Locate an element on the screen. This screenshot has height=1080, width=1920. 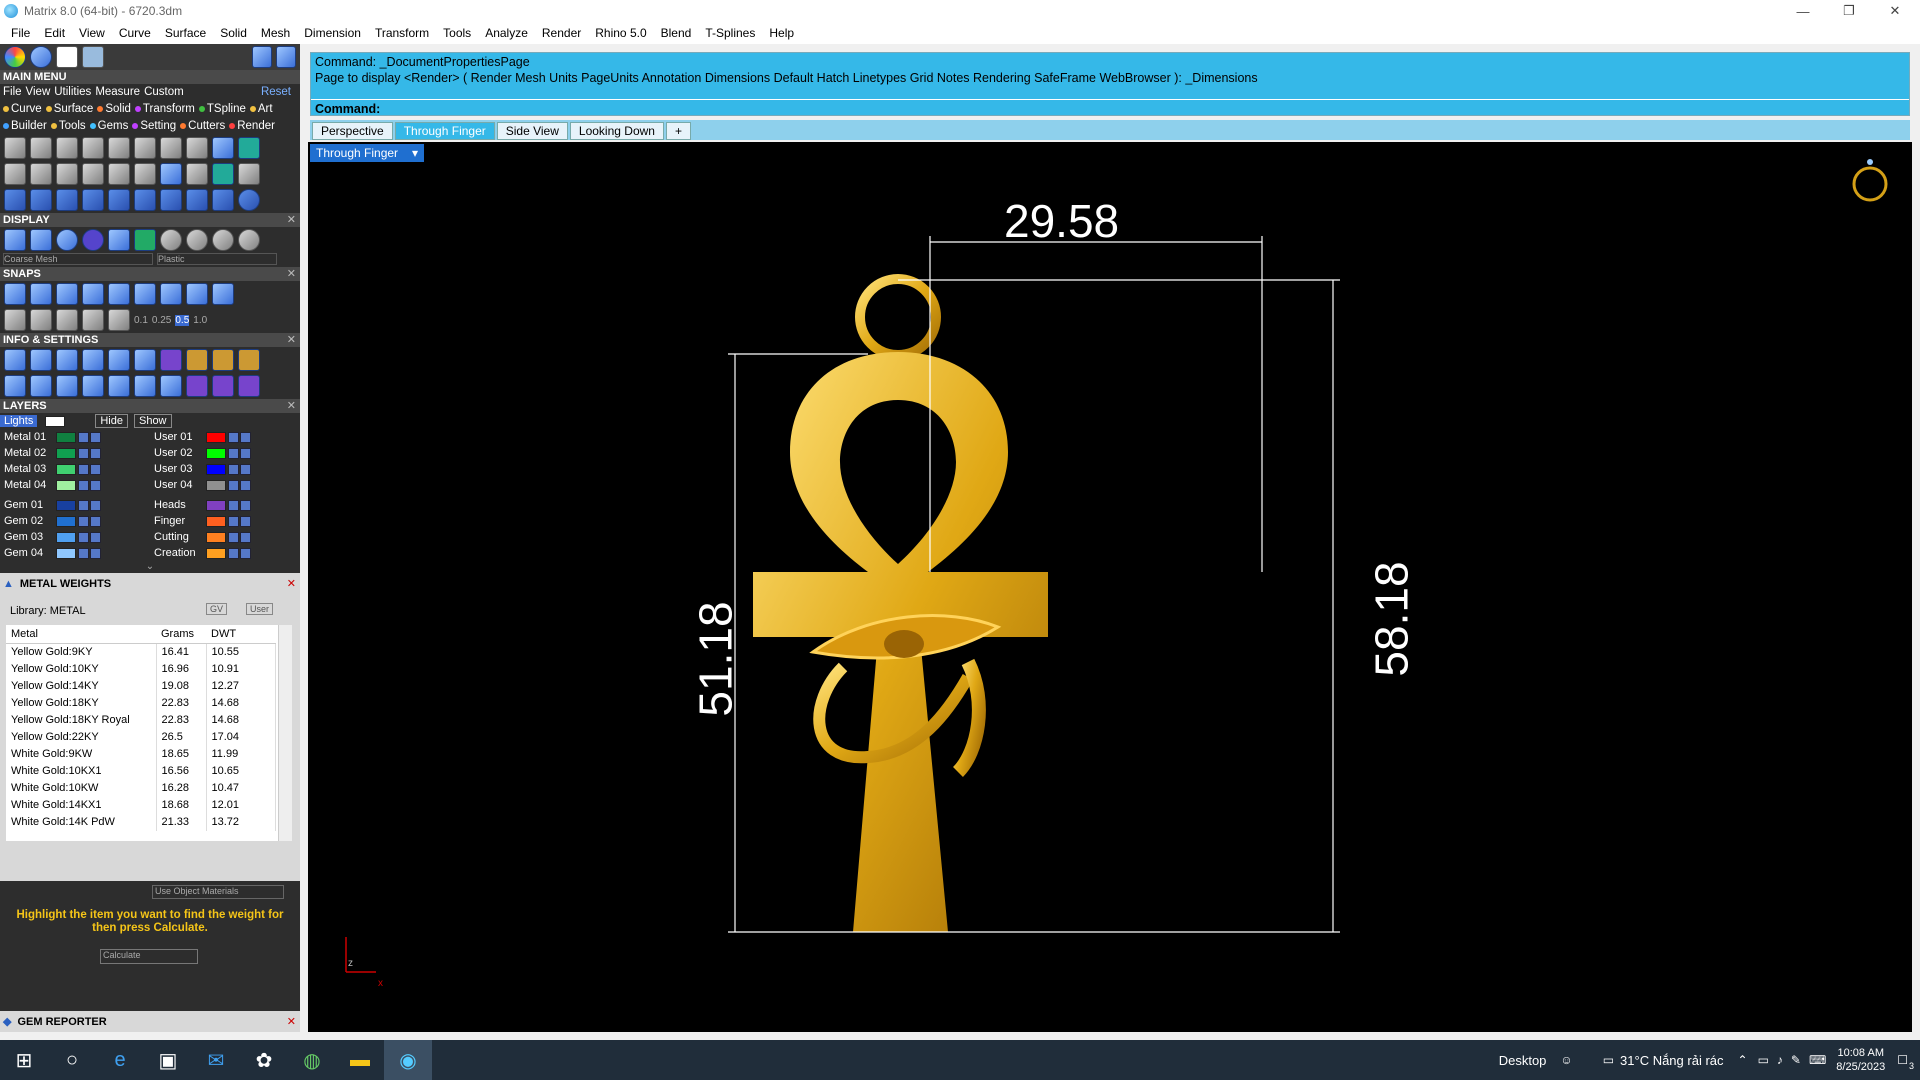
cat-art: Art is located at coordinates (261, 109).